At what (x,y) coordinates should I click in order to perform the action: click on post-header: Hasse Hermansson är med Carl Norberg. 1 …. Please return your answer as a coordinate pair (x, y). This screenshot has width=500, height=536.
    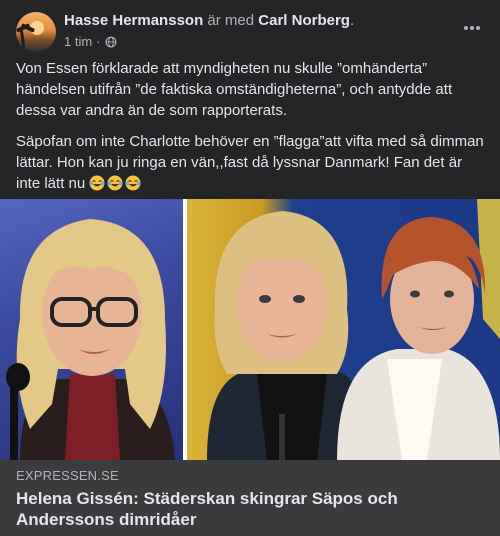
    Looking at the image, I should click on (250, 28).